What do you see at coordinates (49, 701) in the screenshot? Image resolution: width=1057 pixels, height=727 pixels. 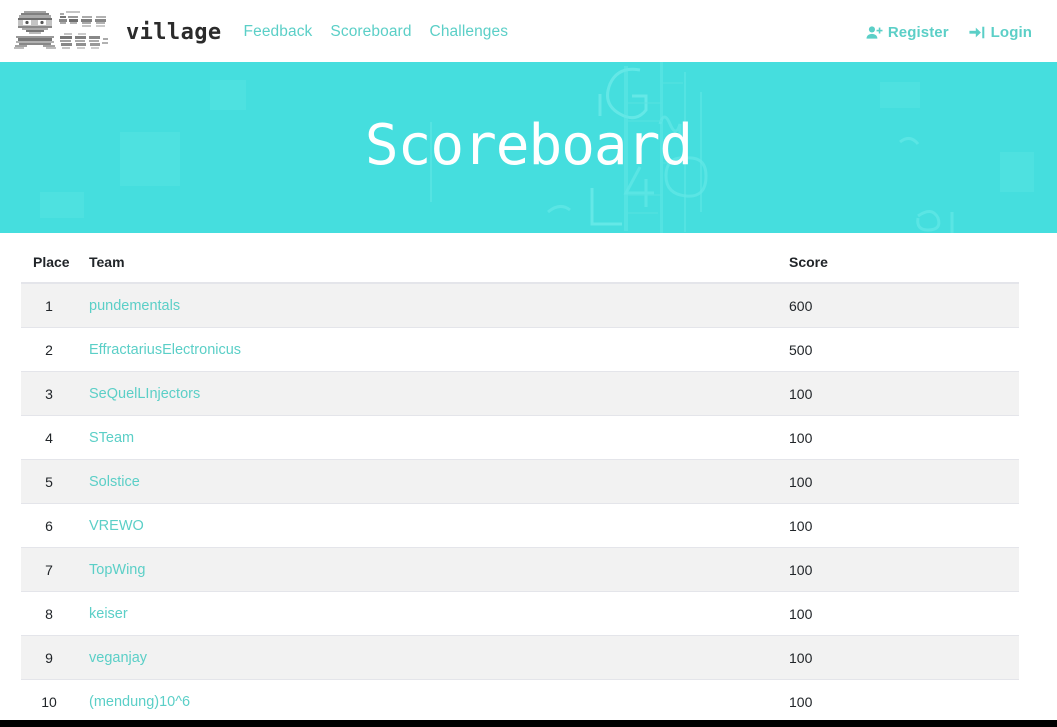 I see `row-place: 10` at bounding box center [49, 701].